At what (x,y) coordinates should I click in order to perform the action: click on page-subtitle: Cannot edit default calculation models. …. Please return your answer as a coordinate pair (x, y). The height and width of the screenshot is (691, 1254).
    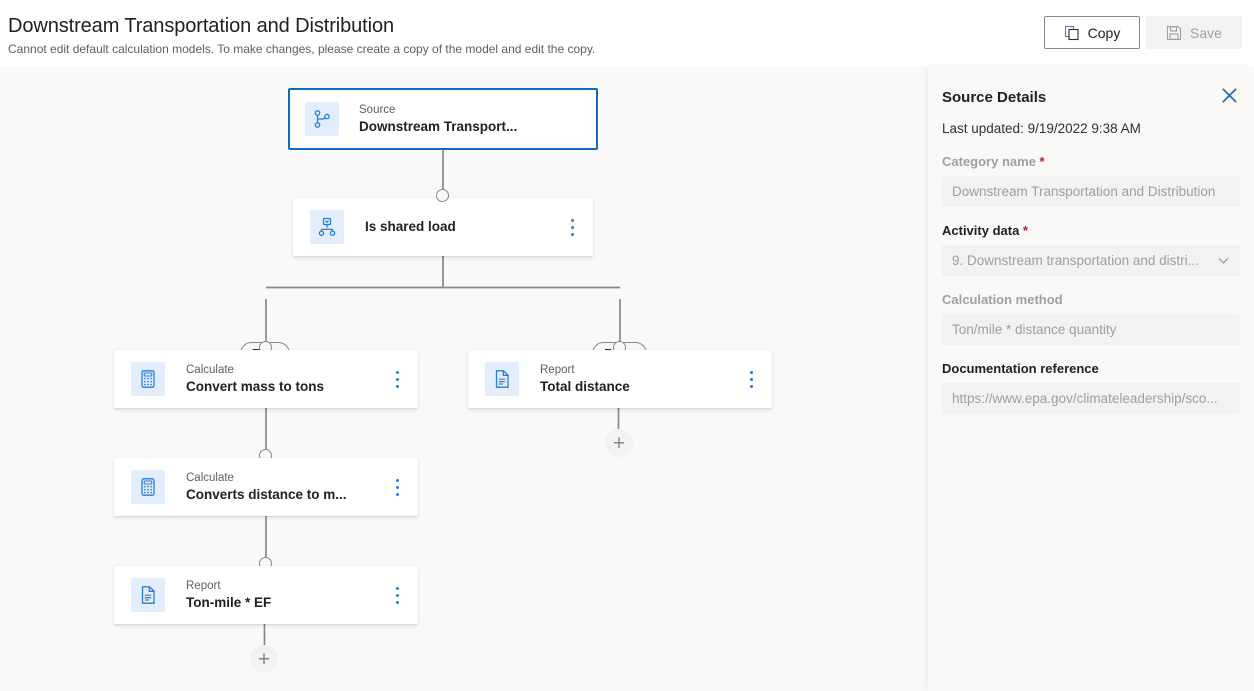
    Looking at the image, I should click on (302, 49).